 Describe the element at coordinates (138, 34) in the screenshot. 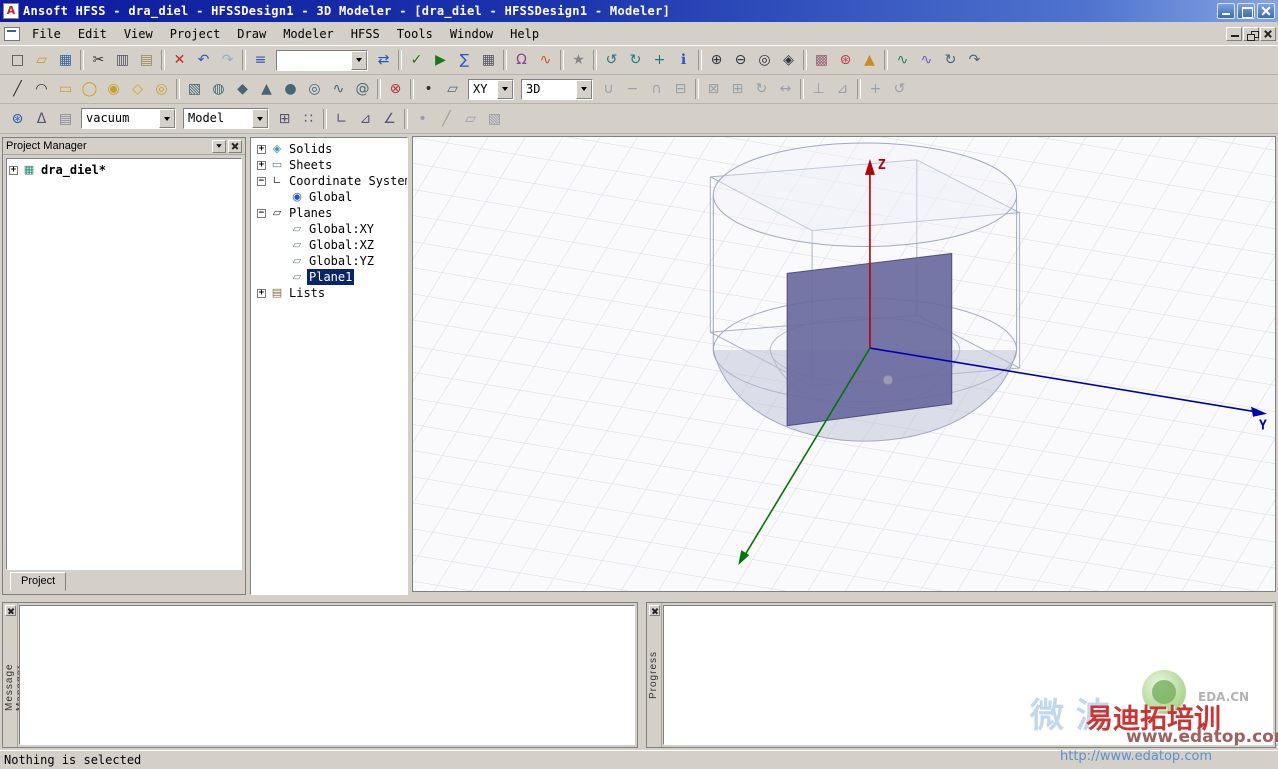

I see `menu-item: View` at that location.